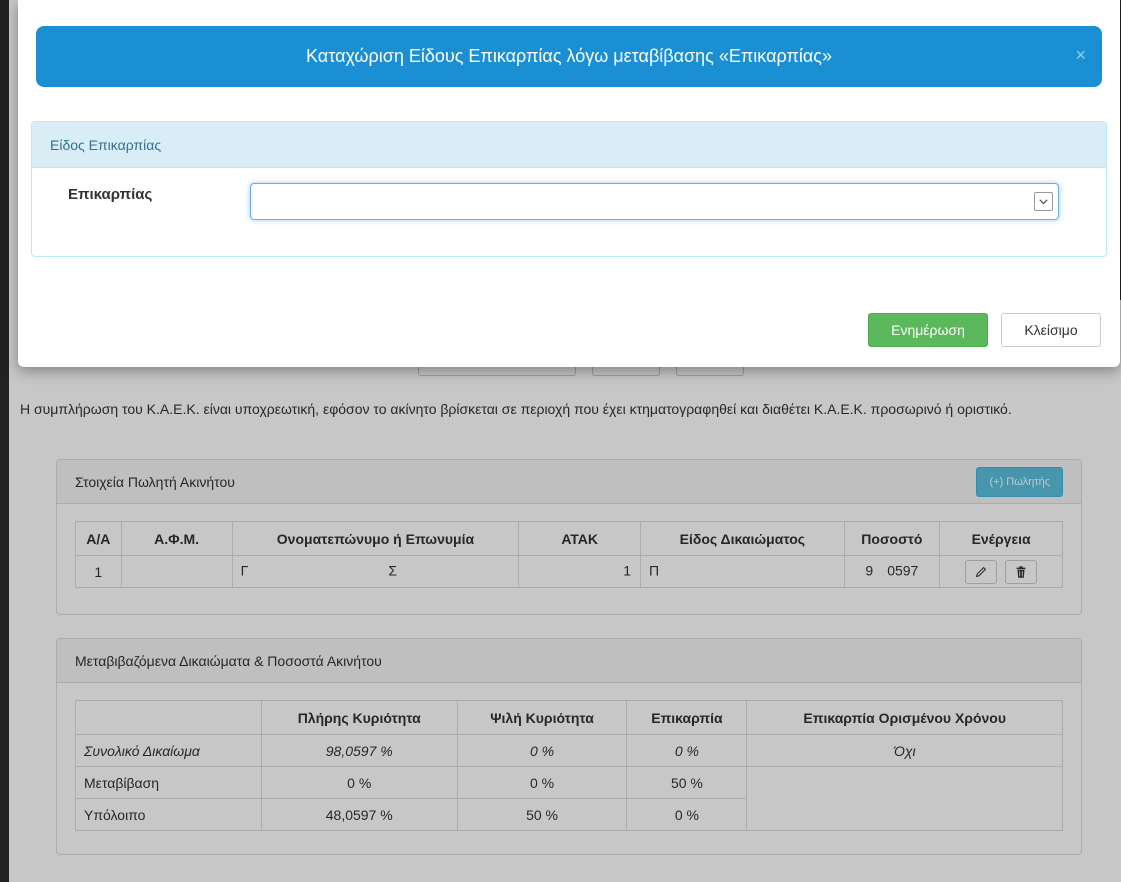  Describe the element at coordinates (928, 330) in the screenshot. I see `update-button: Ενημέρωση` at that location.